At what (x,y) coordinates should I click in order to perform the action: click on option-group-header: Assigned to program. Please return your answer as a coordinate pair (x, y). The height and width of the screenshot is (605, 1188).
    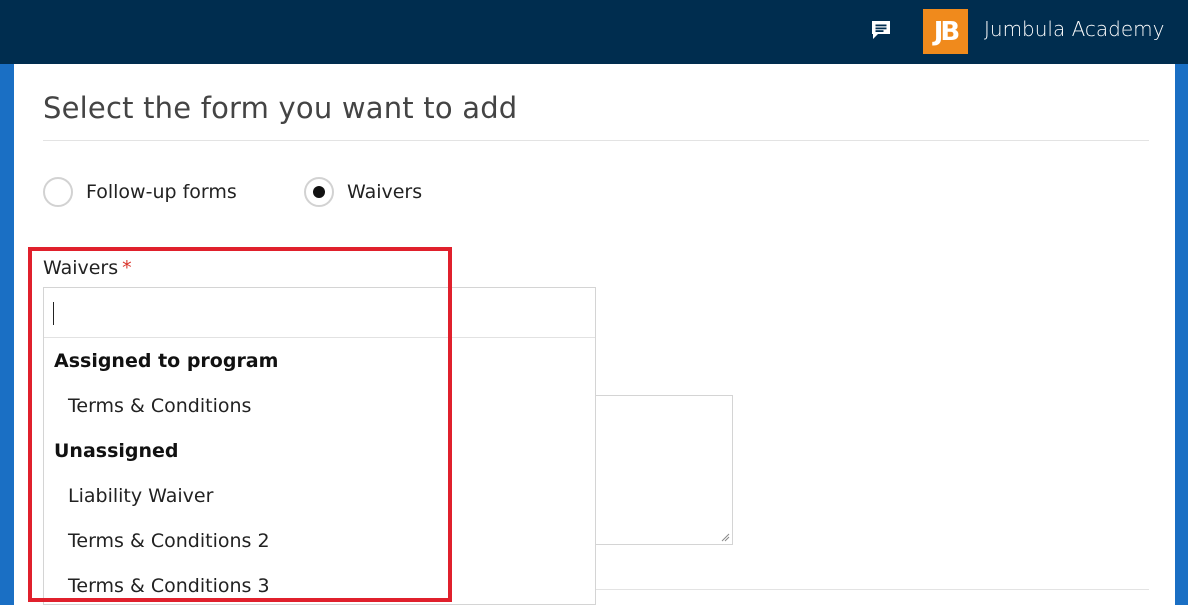
    Looking at the image, I should click on (166, 361).